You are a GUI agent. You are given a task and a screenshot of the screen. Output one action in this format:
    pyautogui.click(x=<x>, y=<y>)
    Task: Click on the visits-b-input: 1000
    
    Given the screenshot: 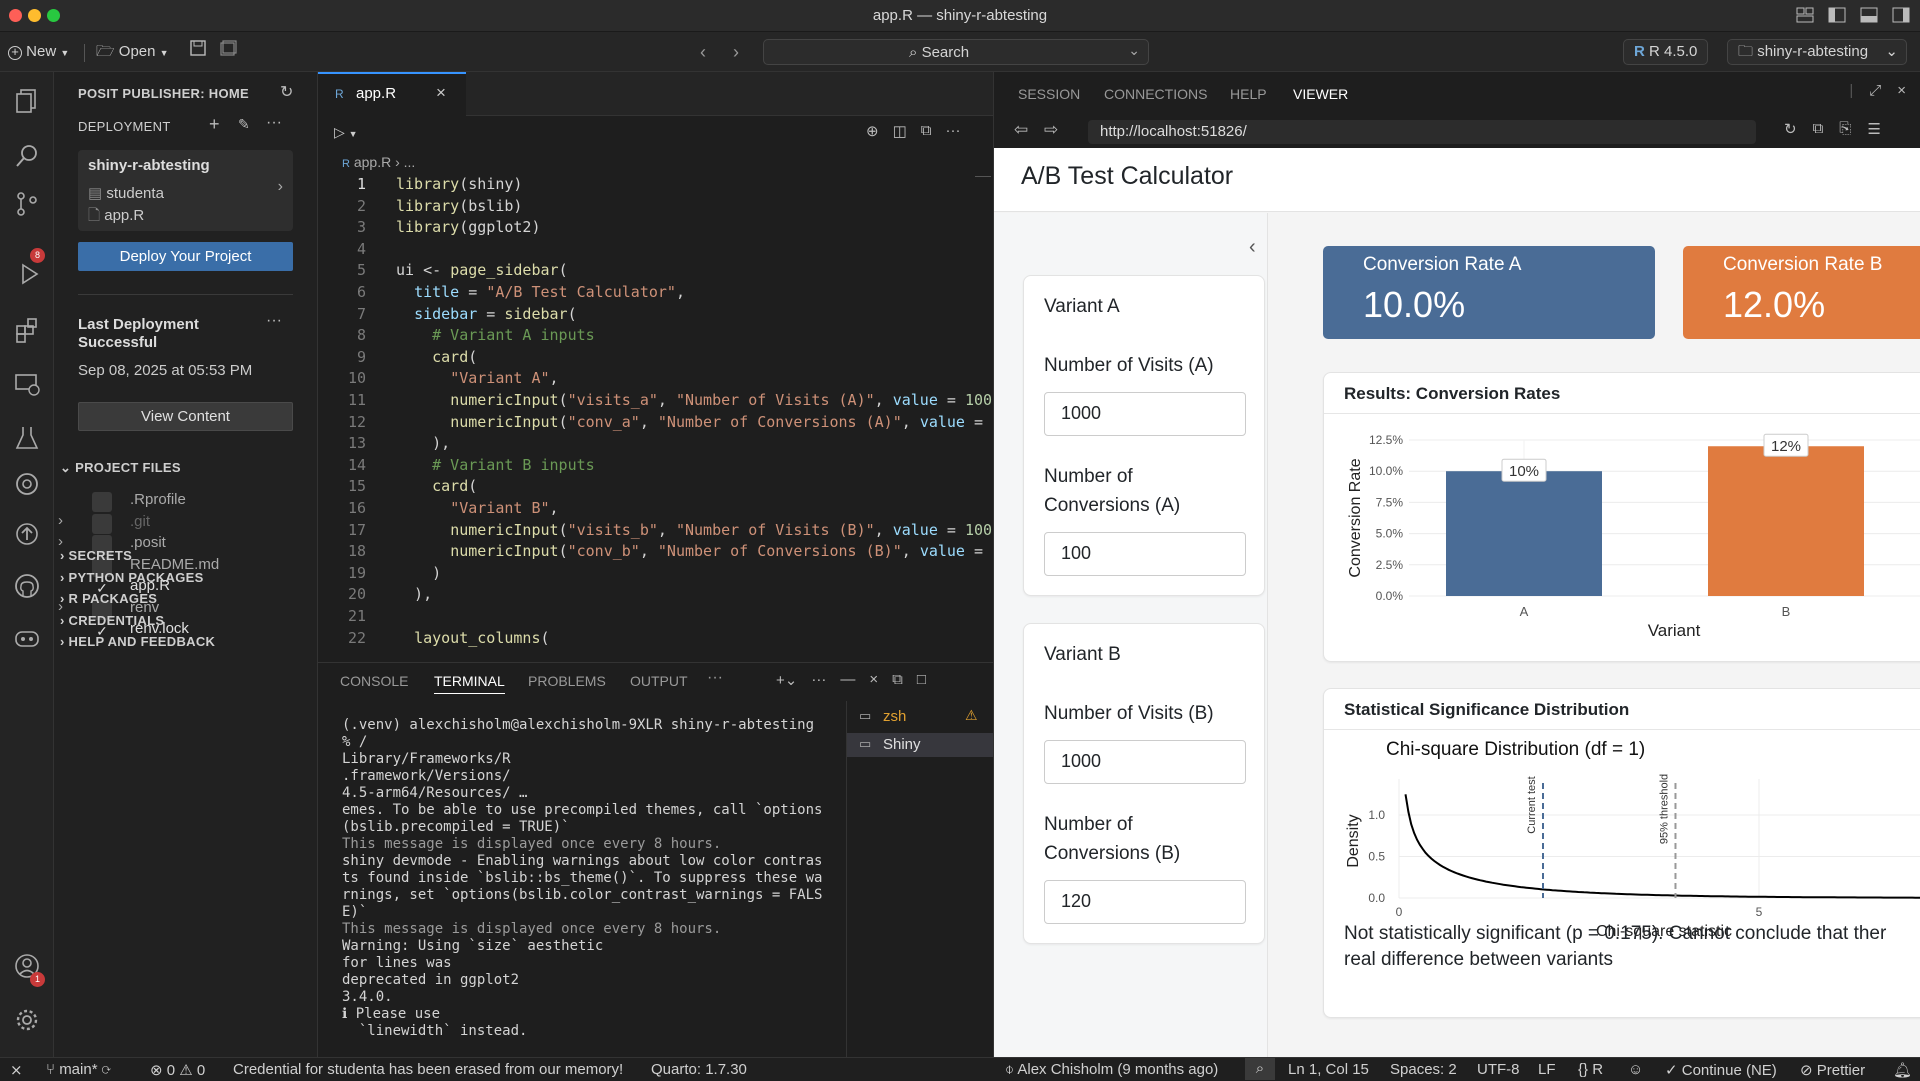 What is the action you would take?
    pyautogui.click(x=1145, y=762)
    